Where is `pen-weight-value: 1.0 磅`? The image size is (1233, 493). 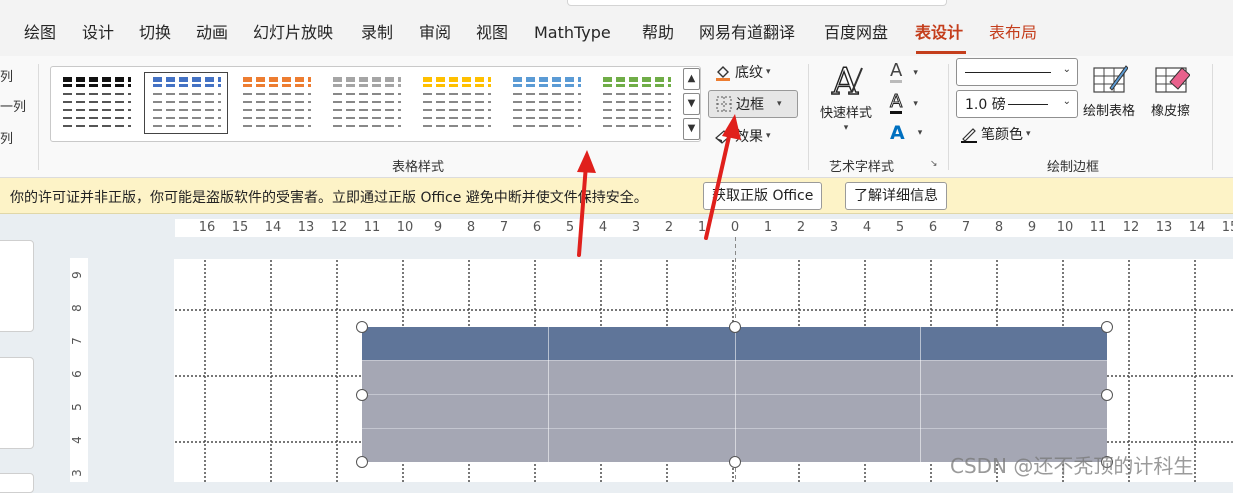 pen-weight-value: 1.0 磅 is located at coordinates (985, 105).